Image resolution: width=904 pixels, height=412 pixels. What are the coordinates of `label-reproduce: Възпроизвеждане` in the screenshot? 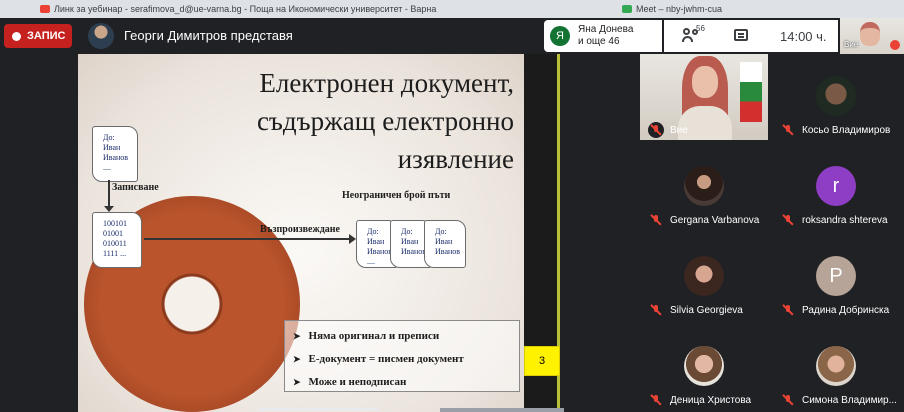 It's located at (300, 229).